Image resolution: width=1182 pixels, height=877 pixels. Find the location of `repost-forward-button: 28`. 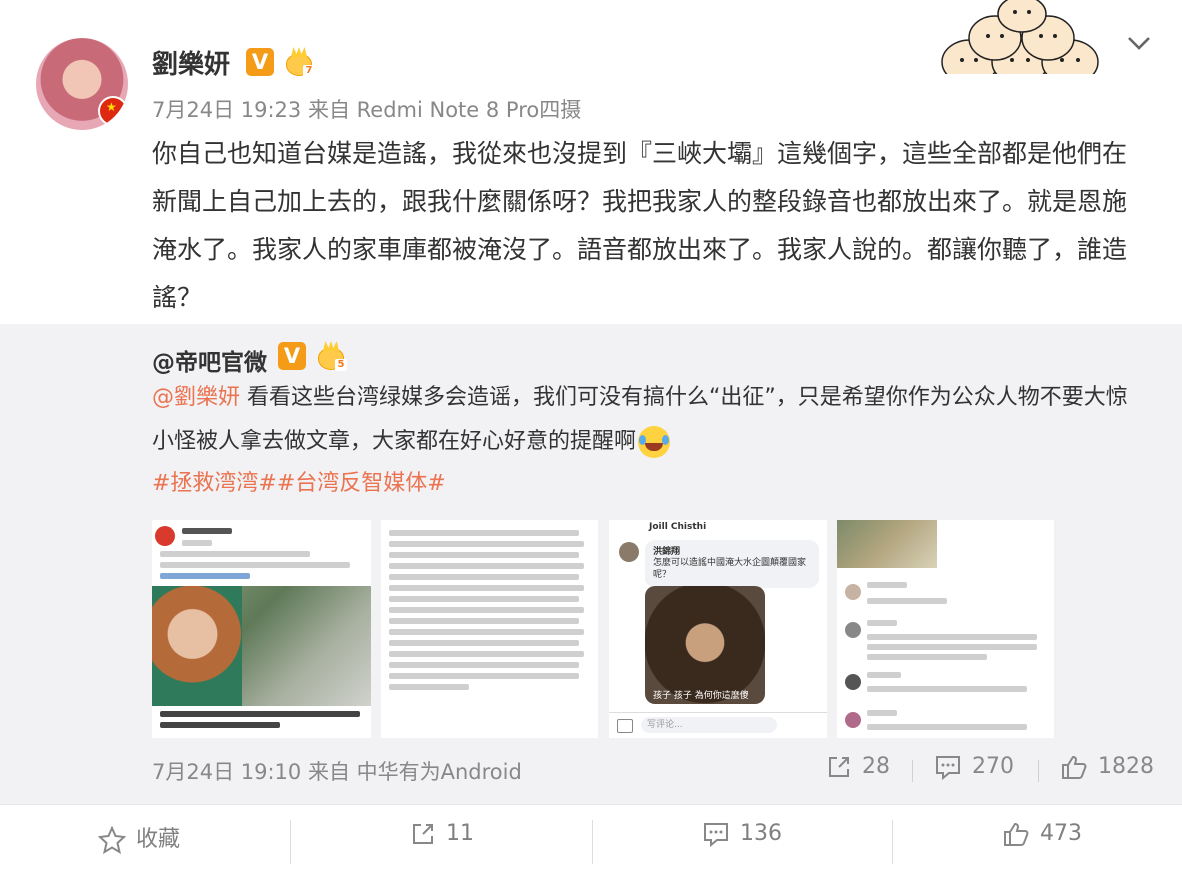

repost-forward-button: 28 is located at coordinates (858, 767).